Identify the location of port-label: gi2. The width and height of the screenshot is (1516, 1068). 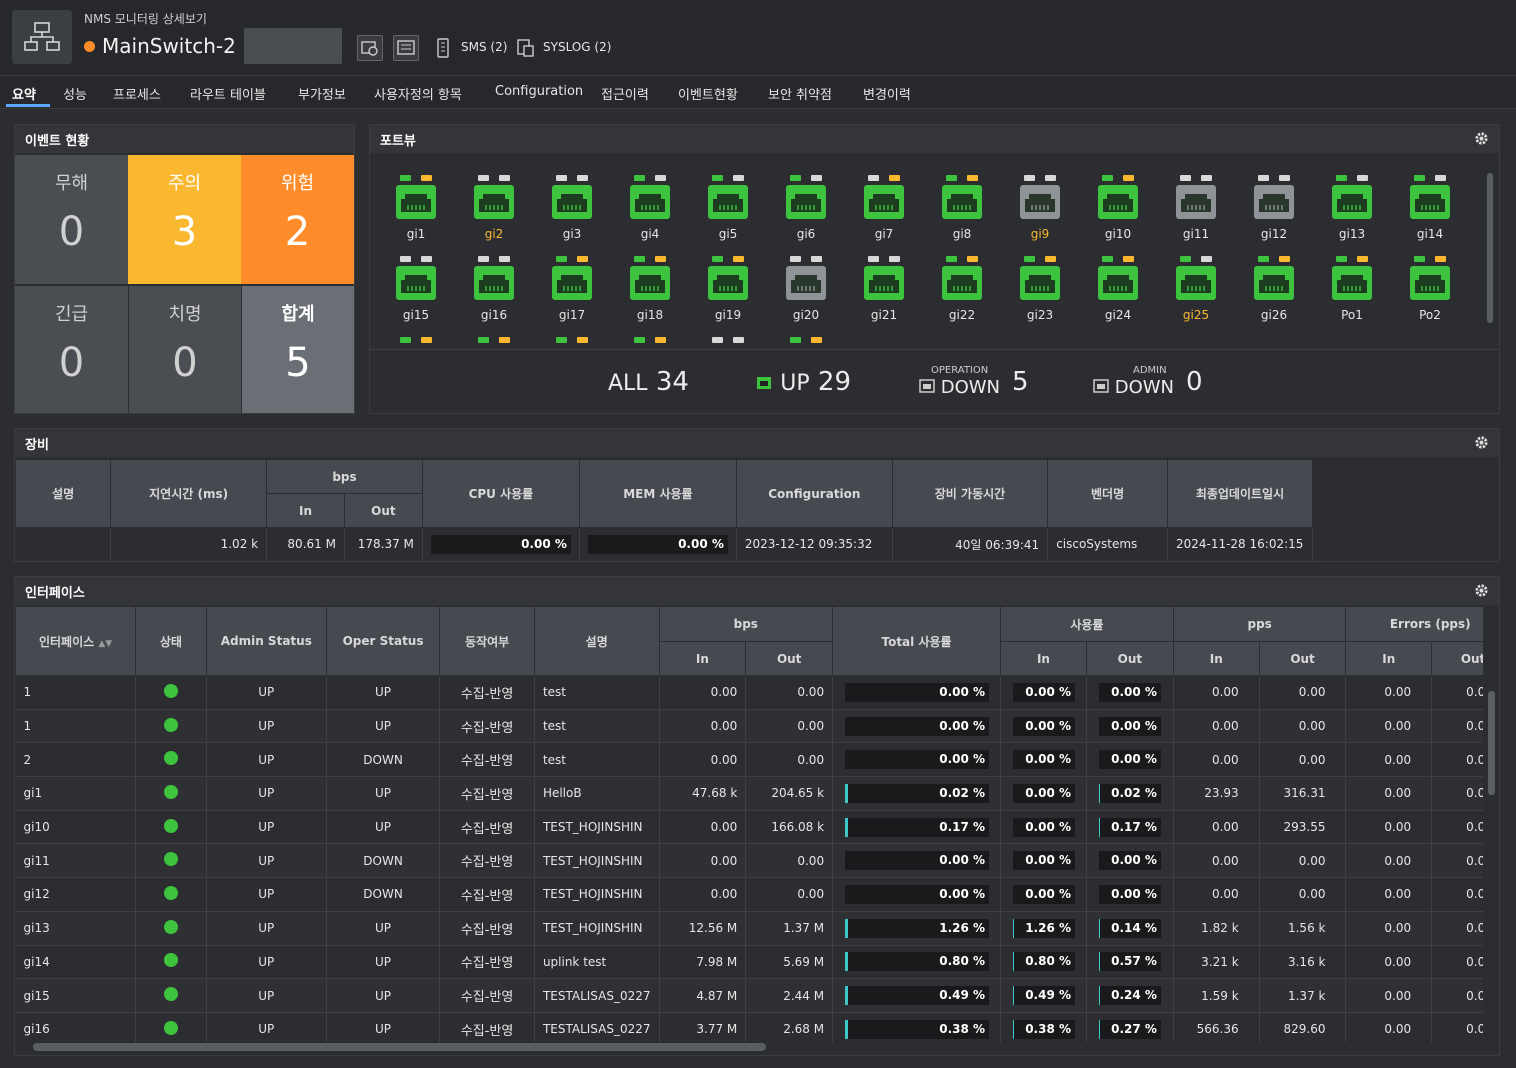
(494, 234).